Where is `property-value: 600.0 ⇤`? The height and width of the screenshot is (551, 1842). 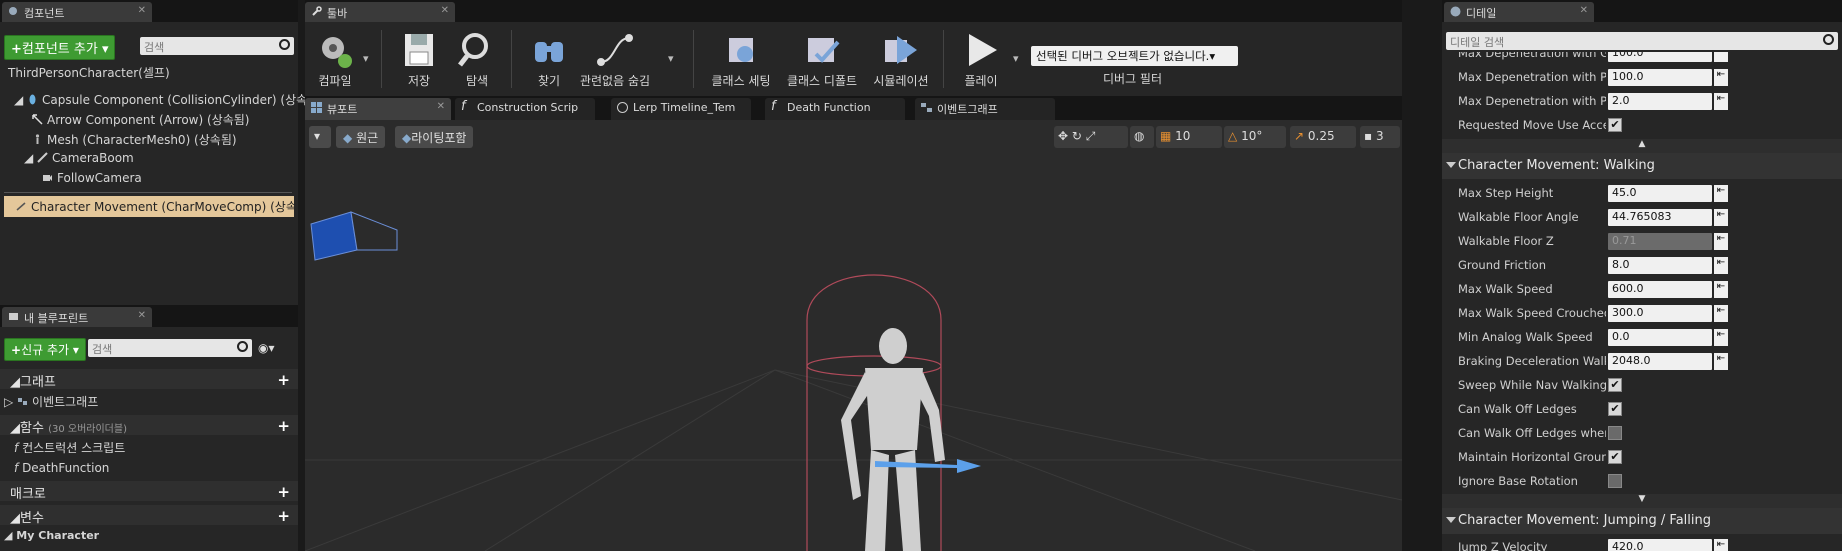
property-value: 600.0 ⇤ is located at coordinates (1668, 289).